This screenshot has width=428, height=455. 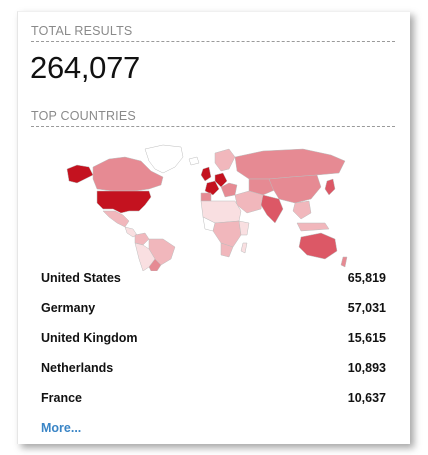 I want to click on list-item: United States 65,819, so click(x=213, y=282).